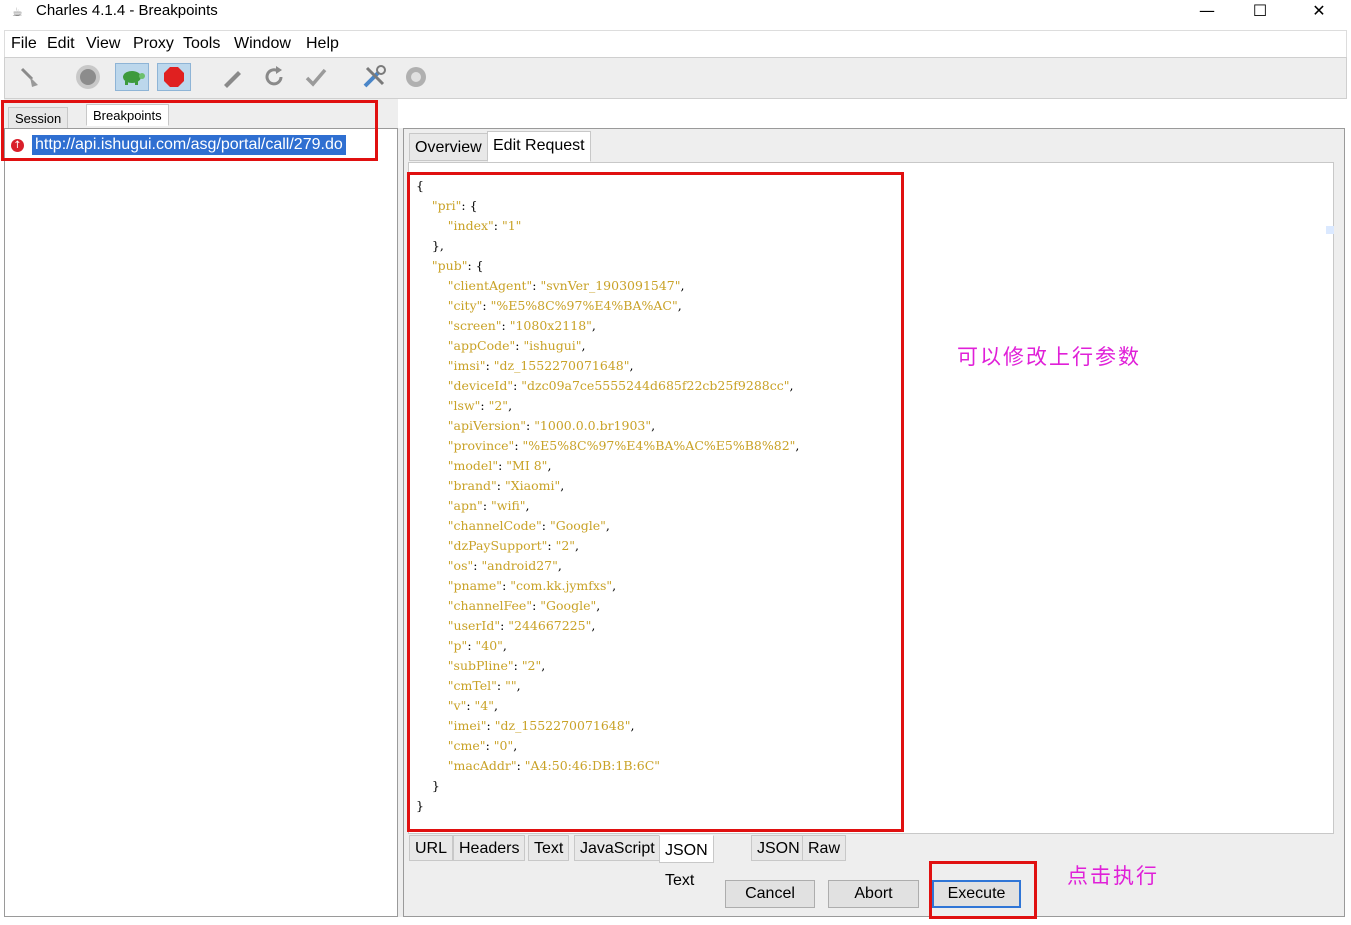 The width and height of the screenshot is (1351, 925). What do you see at coordinates (153, 44) in the screenshot?
I see `menu-proxy: Proxy` at bounding box center [153, 44].